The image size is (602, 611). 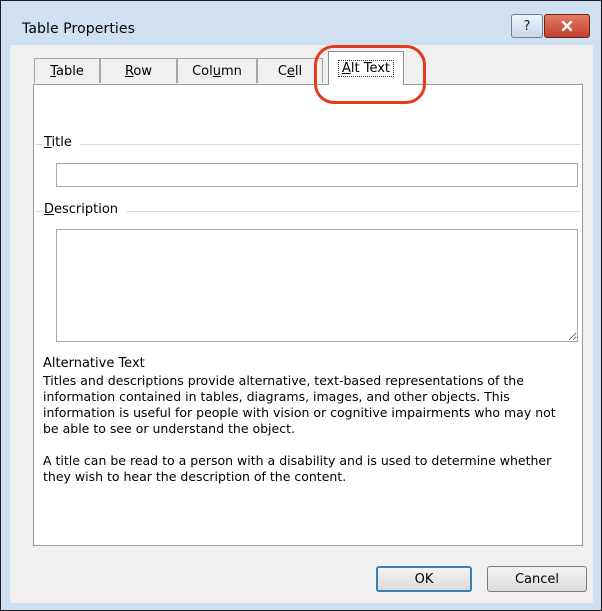 What do you see at coordinates (138, 70) in the screenshot?
I see `tab-row: Row` at bounding box center [138, 70].